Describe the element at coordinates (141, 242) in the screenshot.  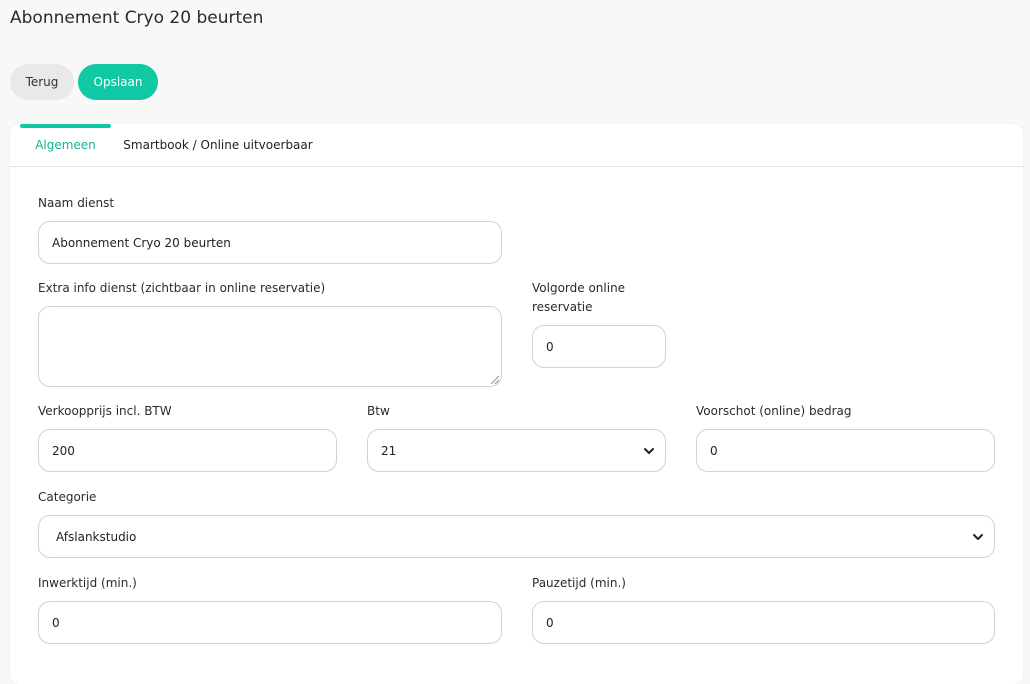
I see `name-value: Abonnement Cryo 20 beurten` at that location.